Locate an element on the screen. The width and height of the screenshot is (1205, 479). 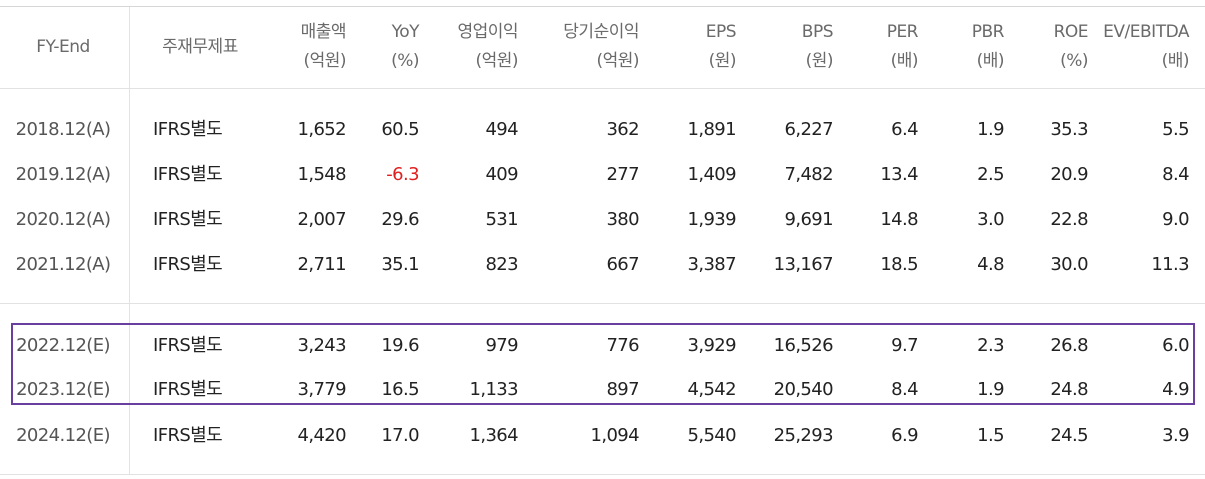
cell-roe: 20.9 is located at coordinates (1069, 174).